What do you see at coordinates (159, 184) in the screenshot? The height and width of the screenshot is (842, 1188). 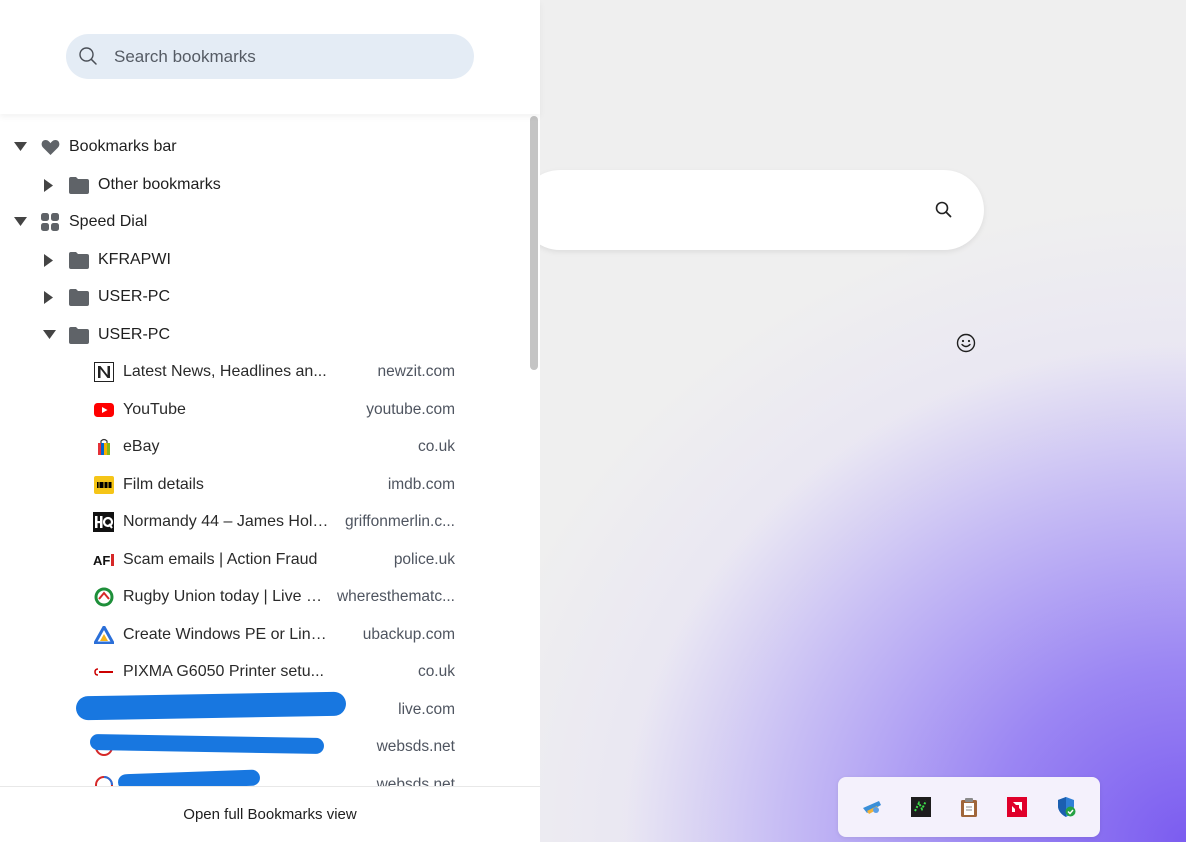 I see `tree-item-label: Other bookmarks` at bounding box center [159, 184].